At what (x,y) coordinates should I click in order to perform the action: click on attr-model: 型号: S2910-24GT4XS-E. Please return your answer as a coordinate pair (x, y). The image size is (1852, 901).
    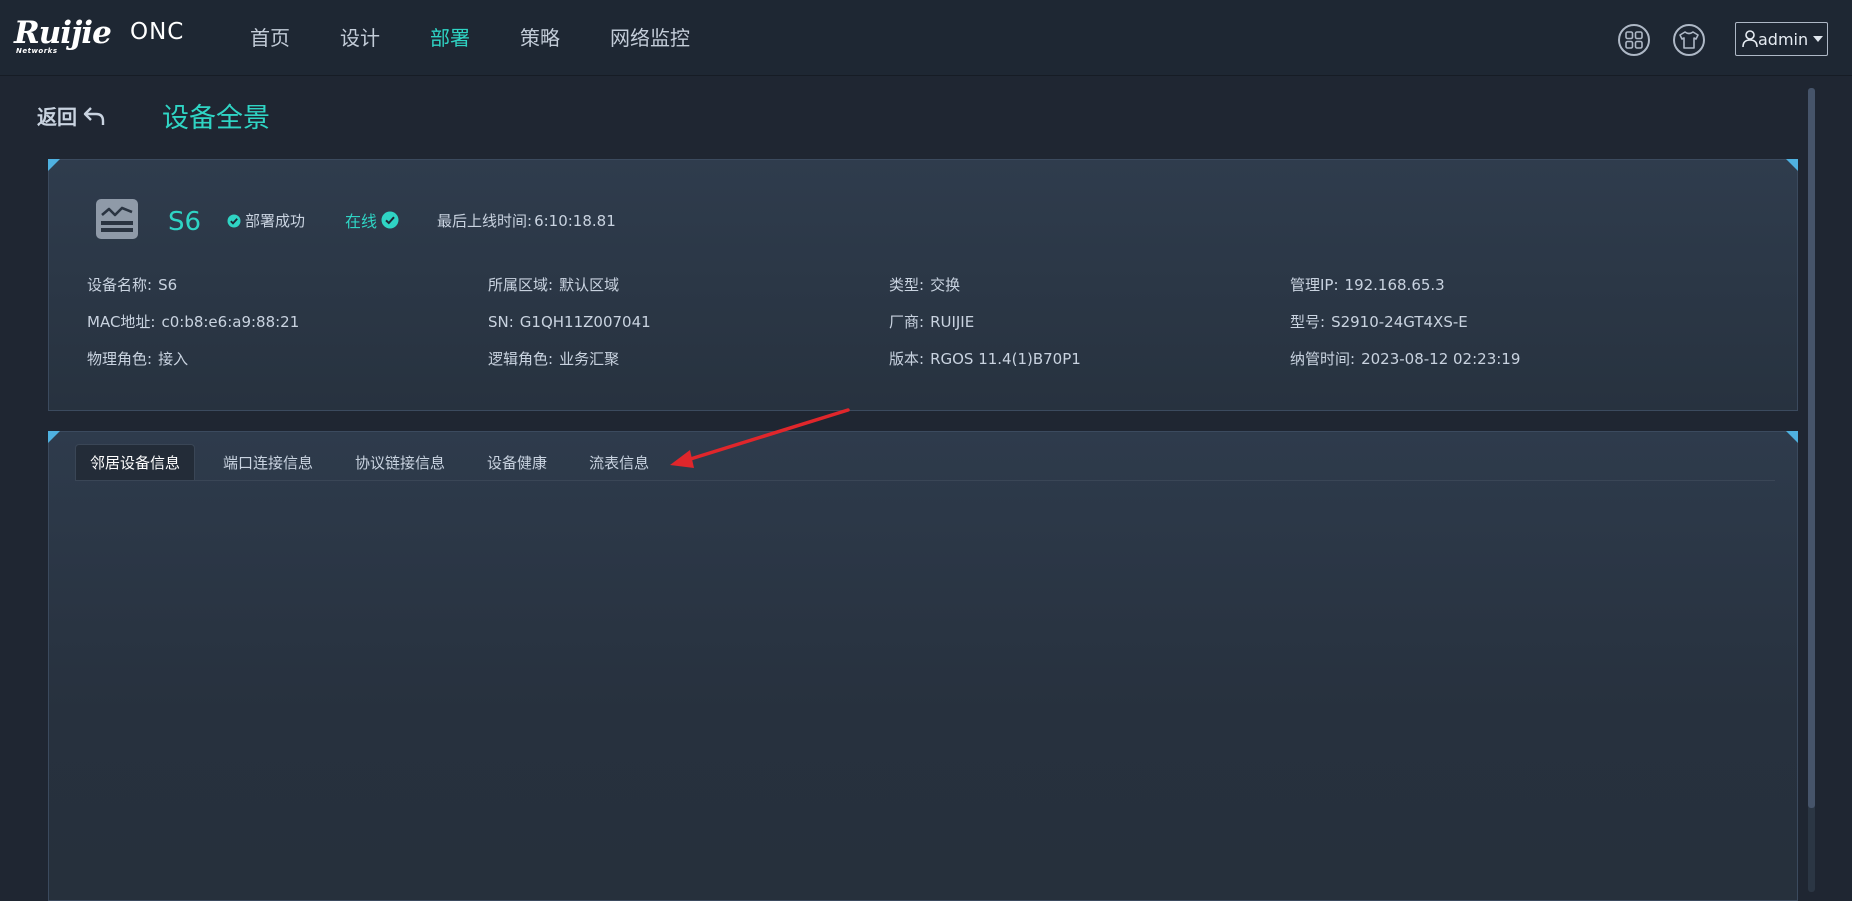
    Looking at the image, I should click on (1490, 321).